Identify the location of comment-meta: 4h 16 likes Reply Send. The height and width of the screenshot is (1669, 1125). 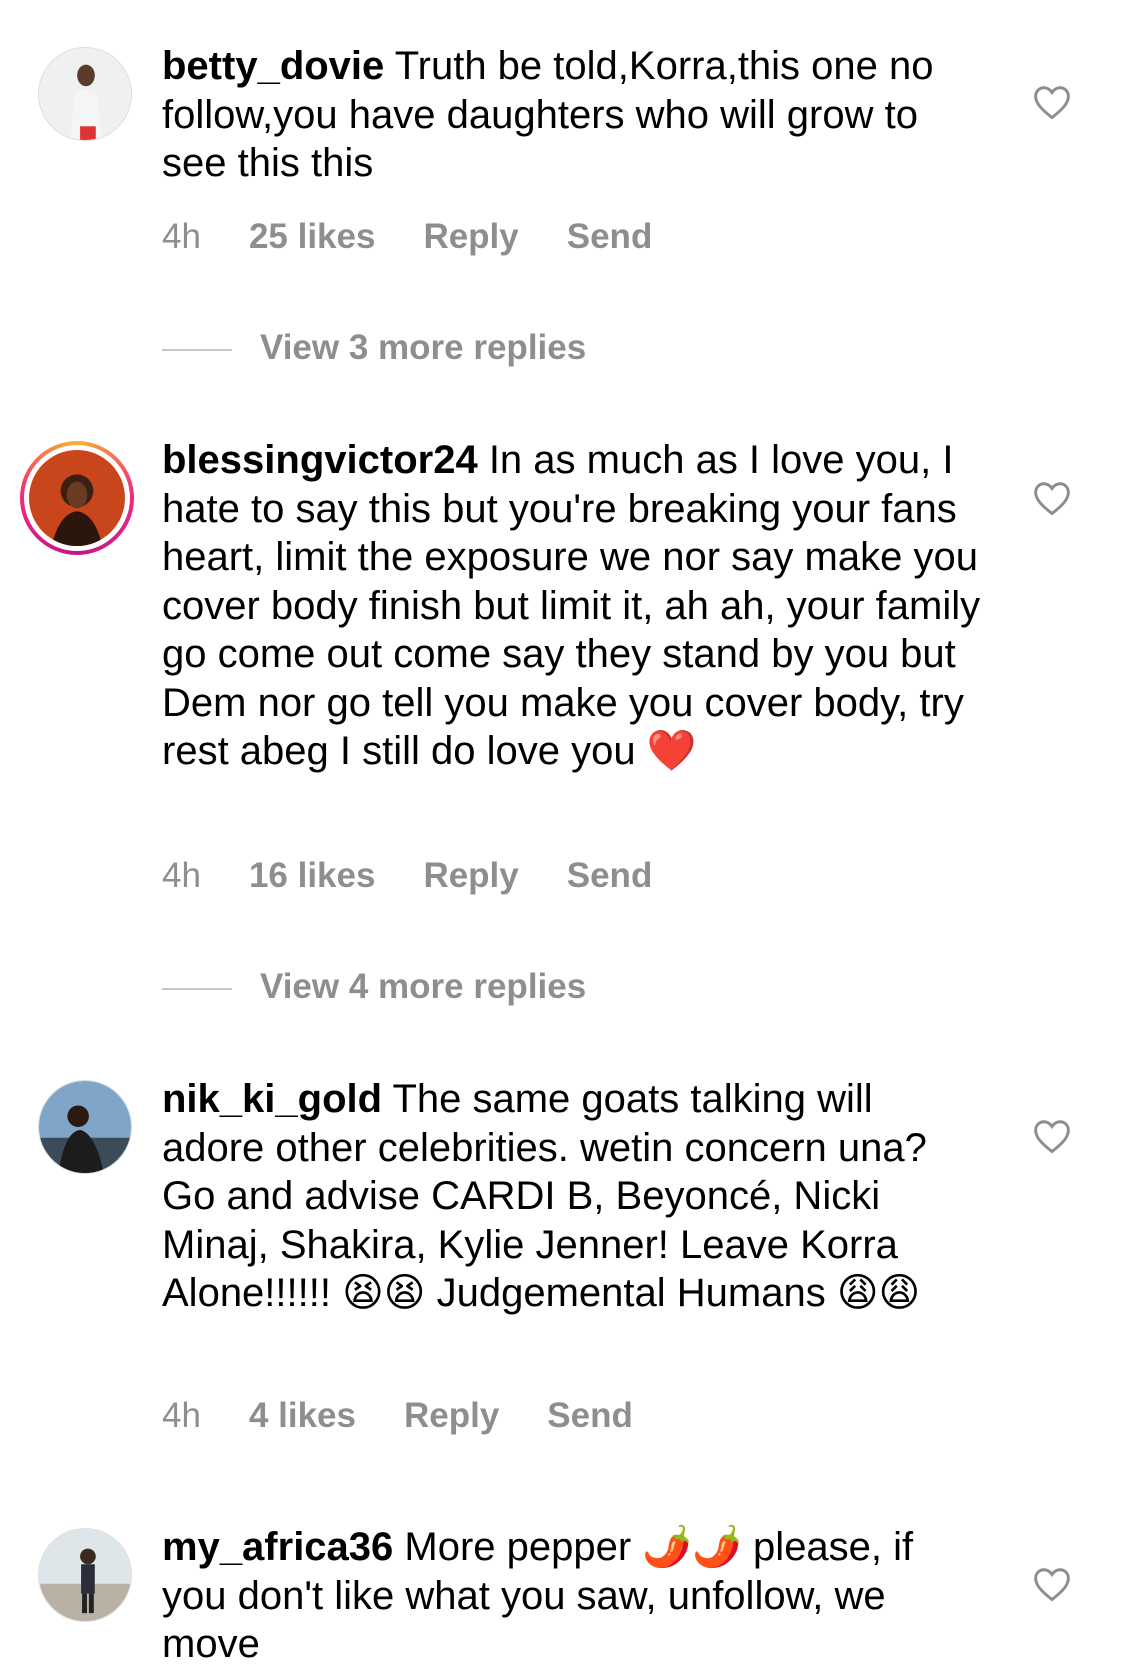
(431, 876).